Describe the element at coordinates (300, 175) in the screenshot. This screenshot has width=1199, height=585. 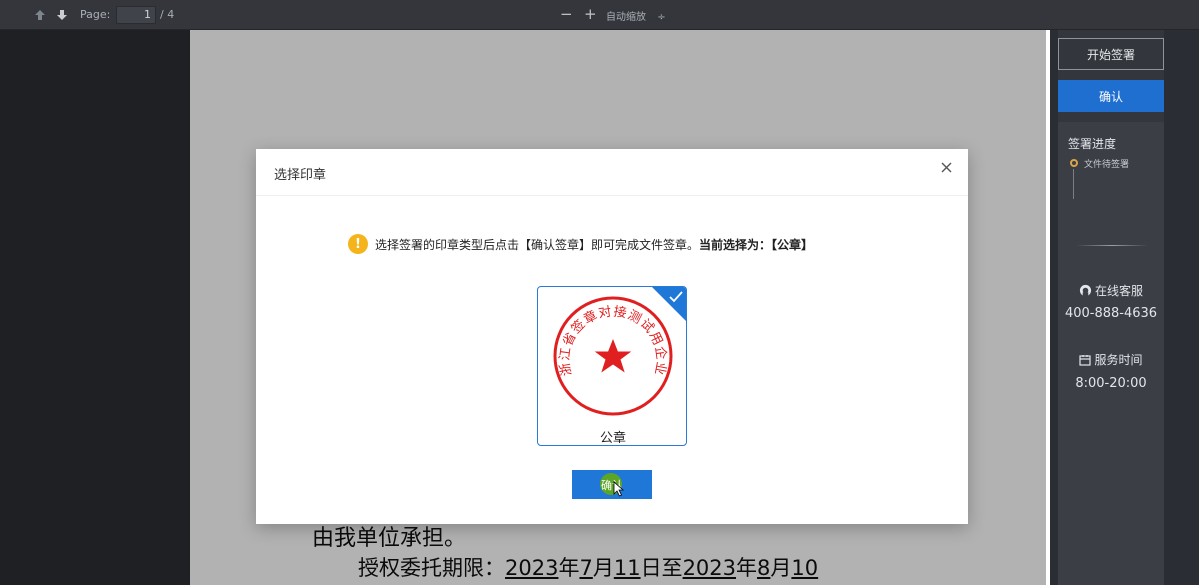
I see `modal-title: 选择印章` at that location.